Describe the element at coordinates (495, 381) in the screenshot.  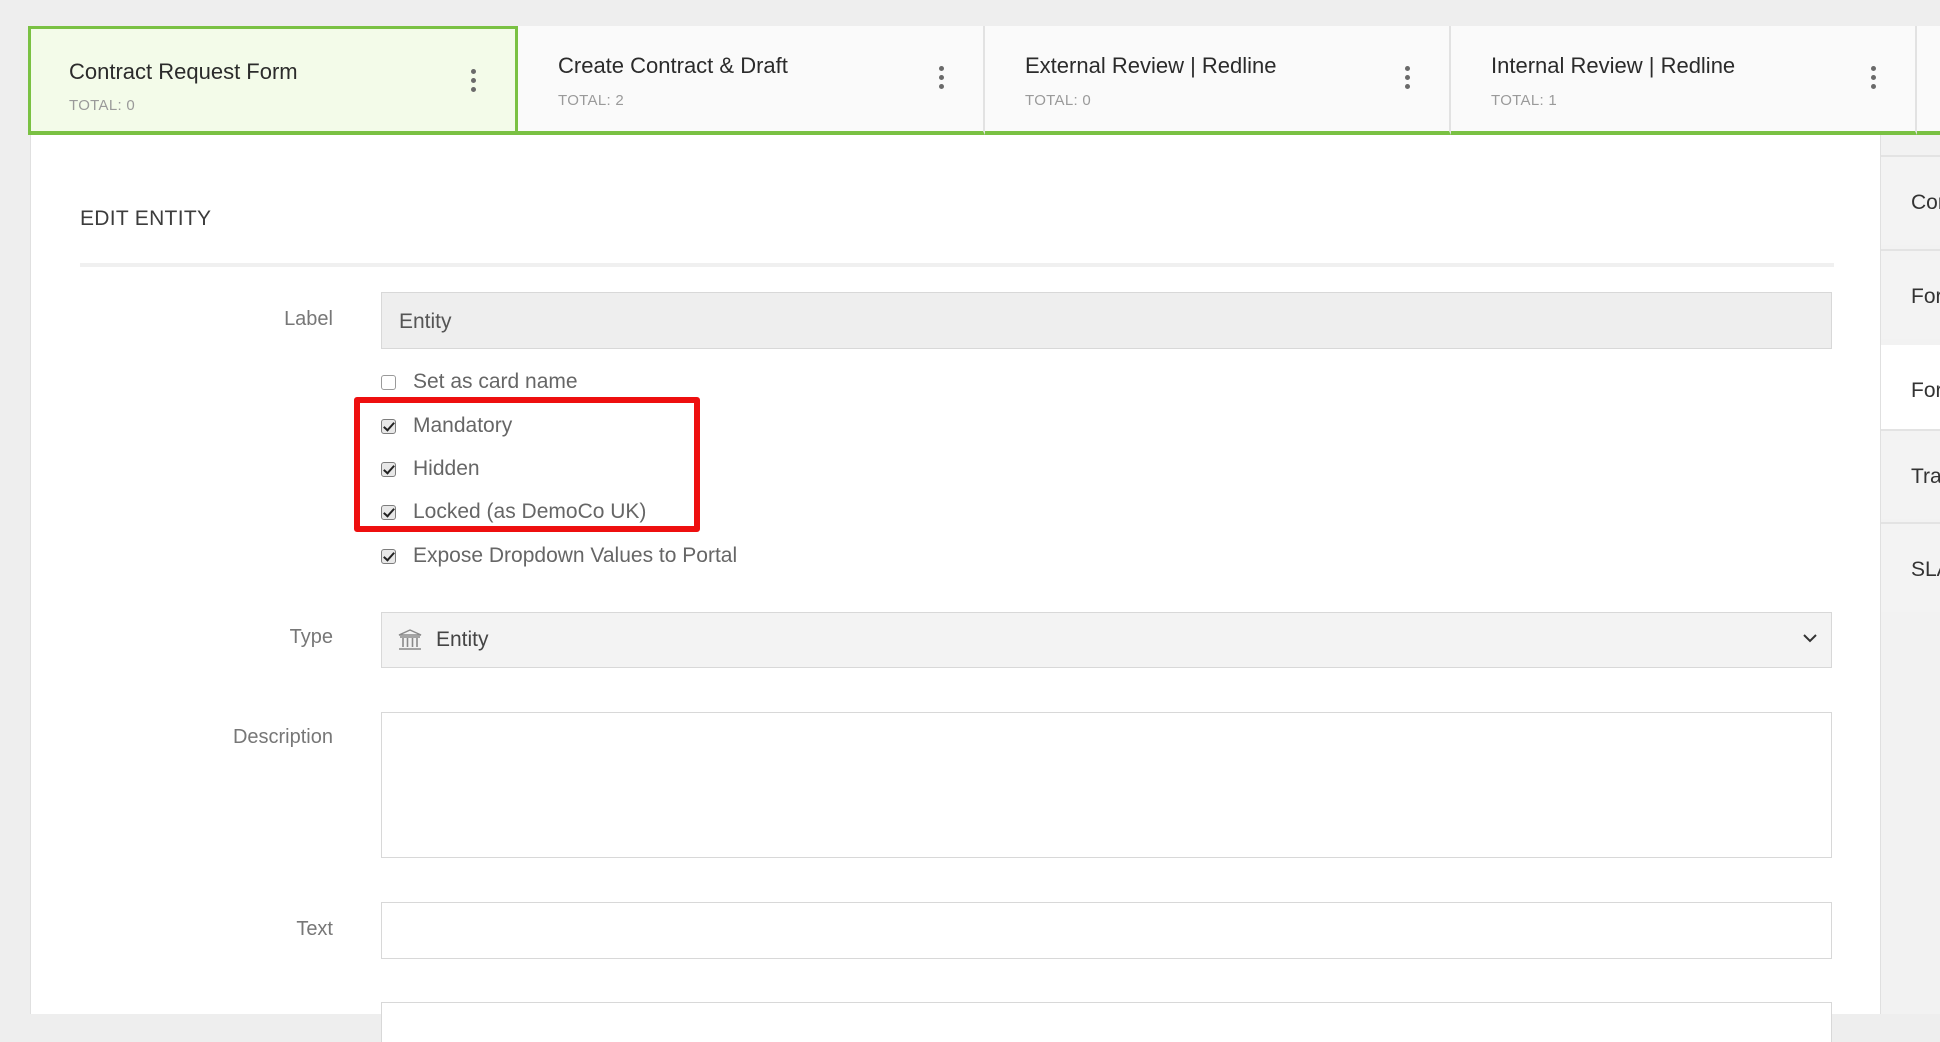
I see `checkbox-label: Set as card name` at that location.